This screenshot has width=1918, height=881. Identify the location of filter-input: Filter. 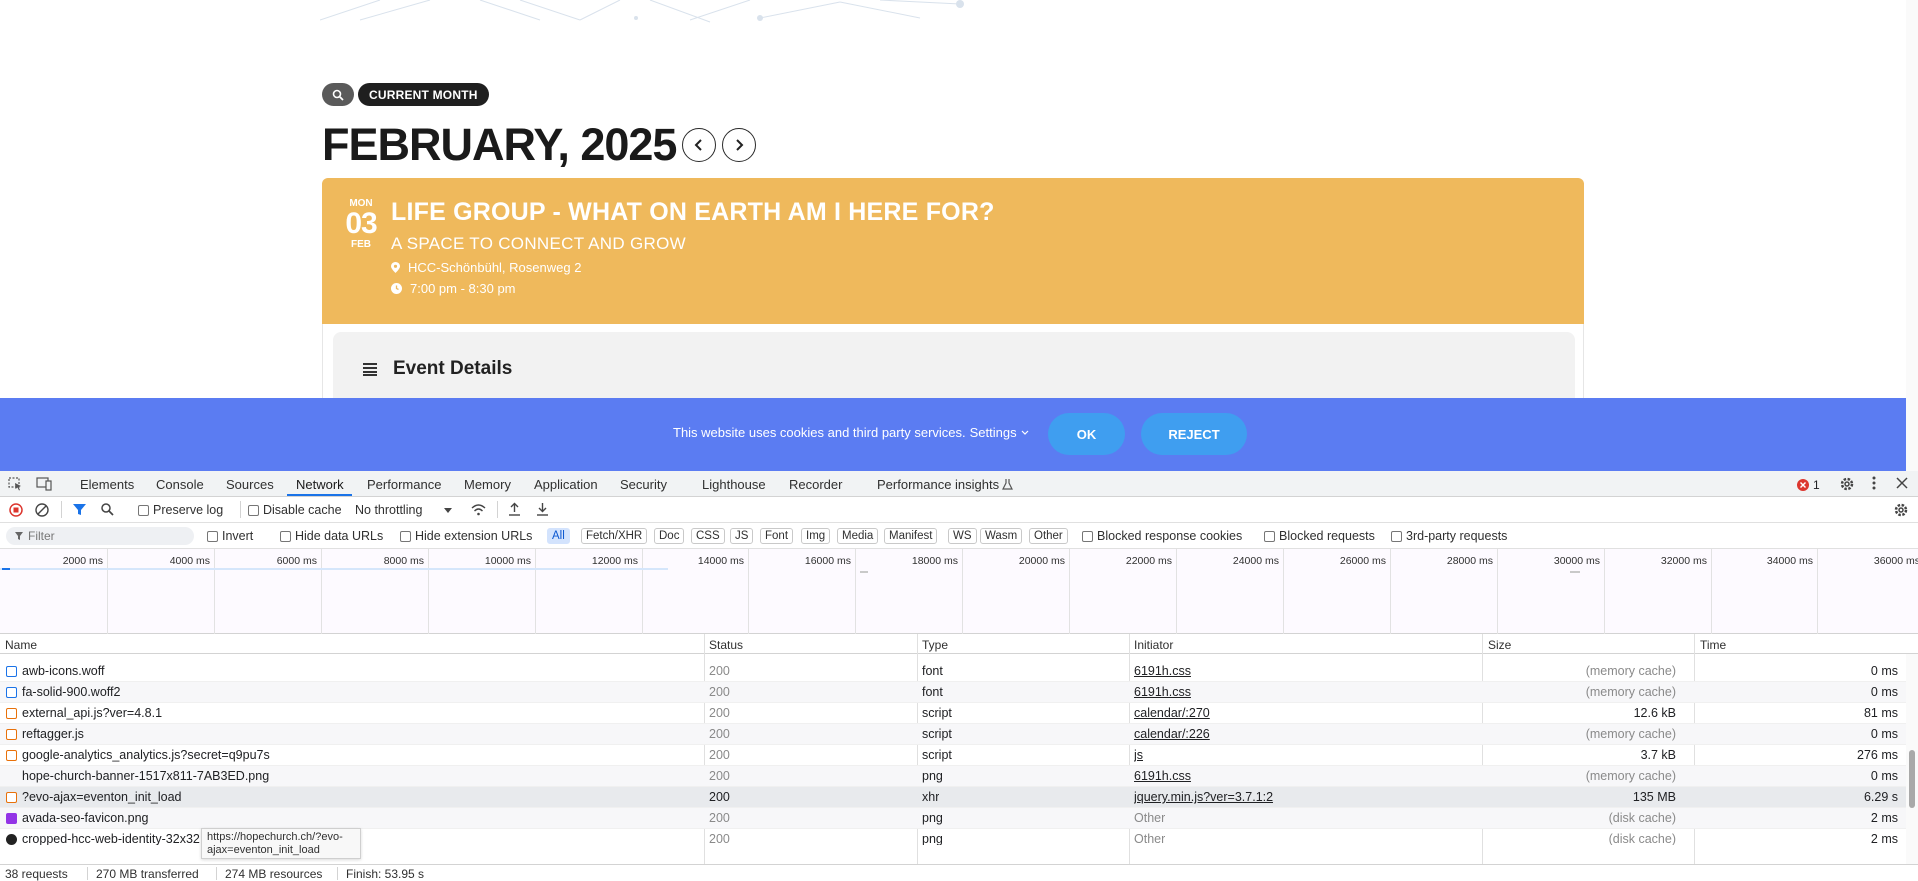
(100, 536).